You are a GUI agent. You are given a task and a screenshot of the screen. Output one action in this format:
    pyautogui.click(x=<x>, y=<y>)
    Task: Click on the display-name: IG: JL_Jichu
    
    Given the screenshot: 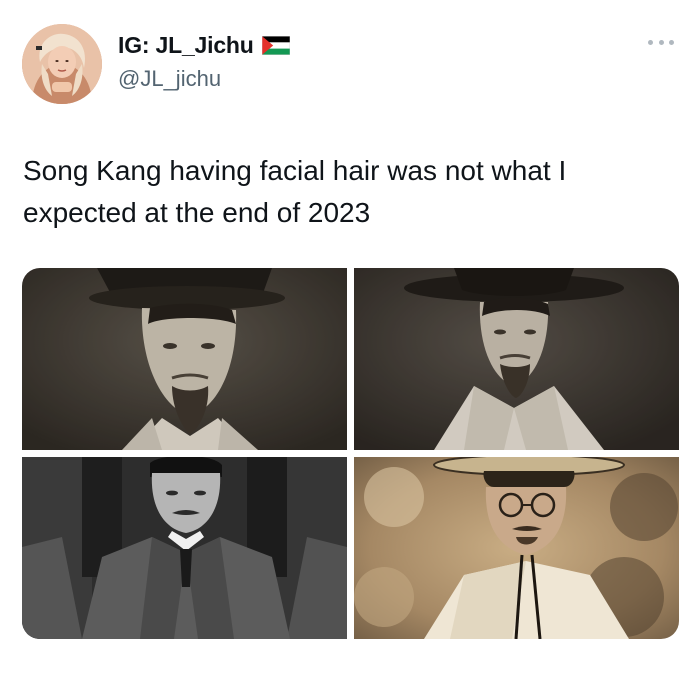 What is the action you would take?
    pyautogui.click(x=204, y=45)
    